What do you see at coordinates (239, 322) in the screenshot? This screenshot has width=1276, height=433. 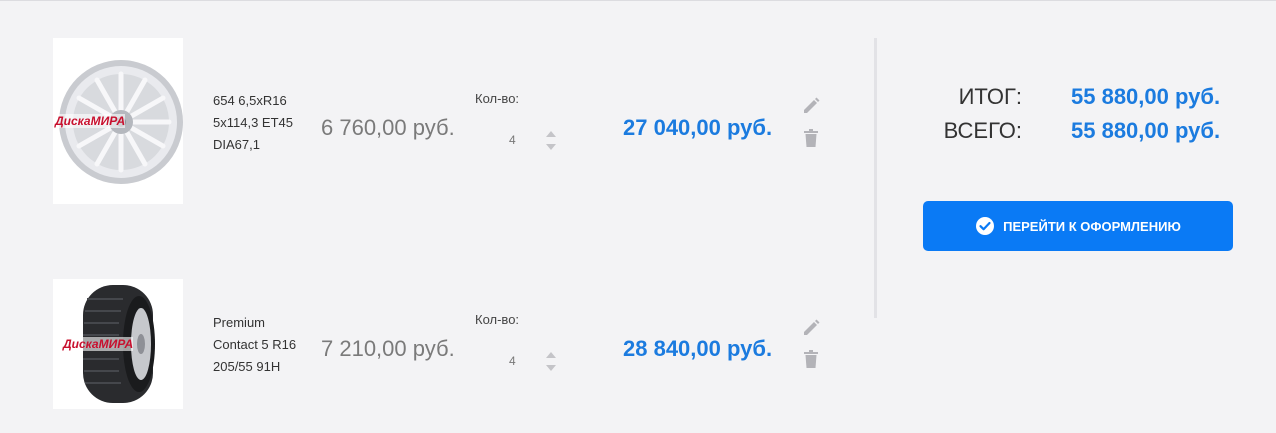 I see `product-name-line: Premium` at bounding box center [239, 322].